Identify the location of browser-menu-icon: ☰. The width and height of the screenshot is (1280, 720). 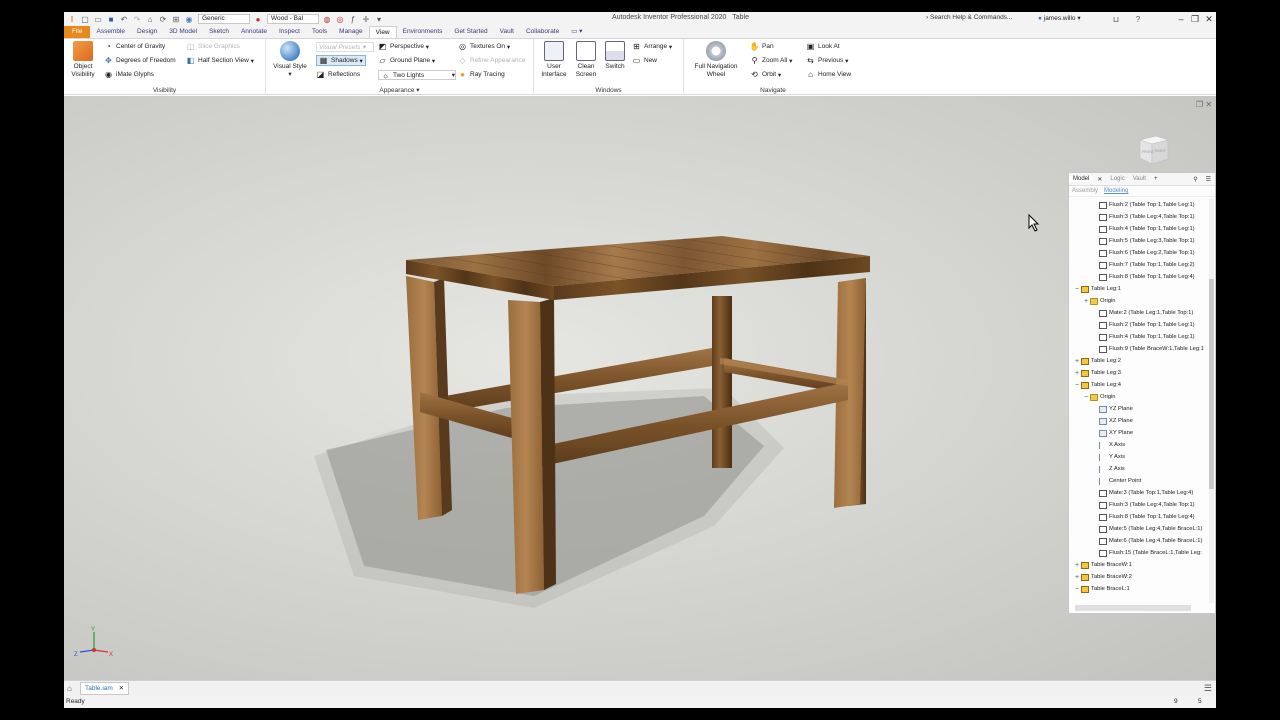
(1208, 179).